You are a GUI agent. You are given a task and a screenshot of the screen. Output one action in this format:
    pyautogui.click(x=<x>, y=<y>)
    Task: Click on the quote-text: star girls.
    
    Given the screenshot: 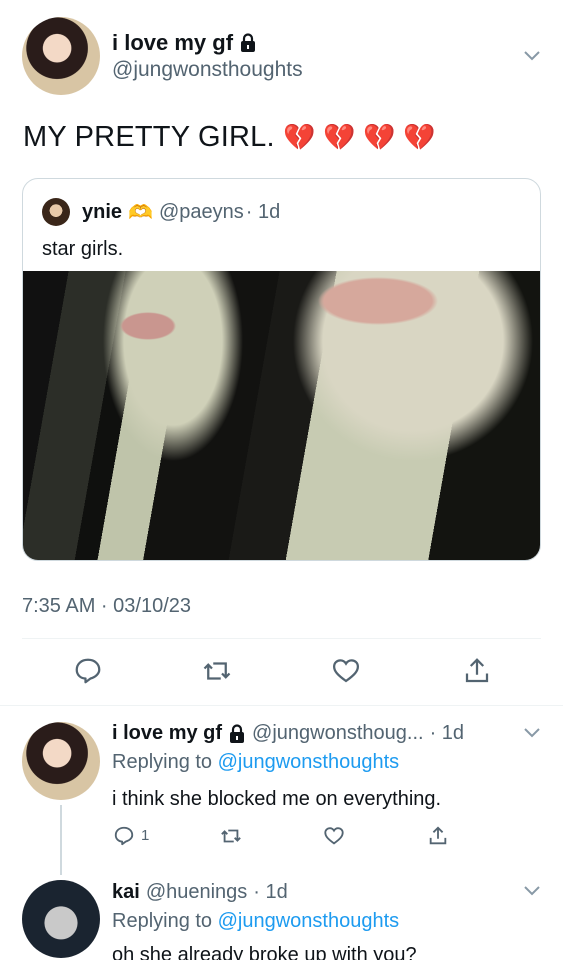 What is the action you would take?
    pyautogui.click(x=83, y=249)
    